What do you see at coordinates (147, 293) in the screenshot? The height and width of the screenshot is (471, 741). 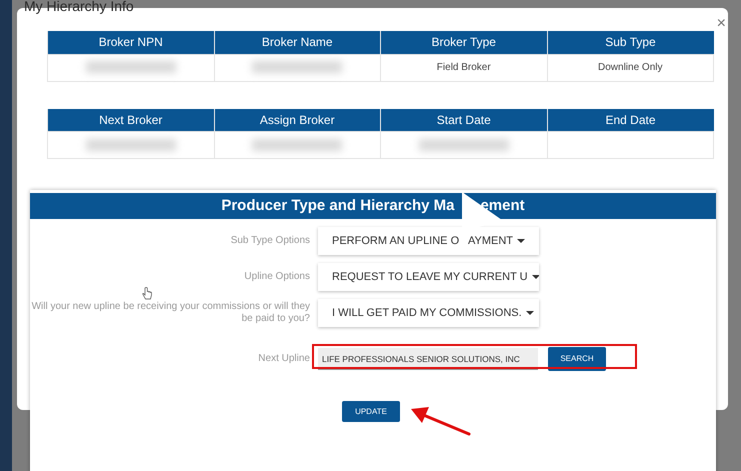 I see `hand-cursor-icon` at bounding box center [147, 293].